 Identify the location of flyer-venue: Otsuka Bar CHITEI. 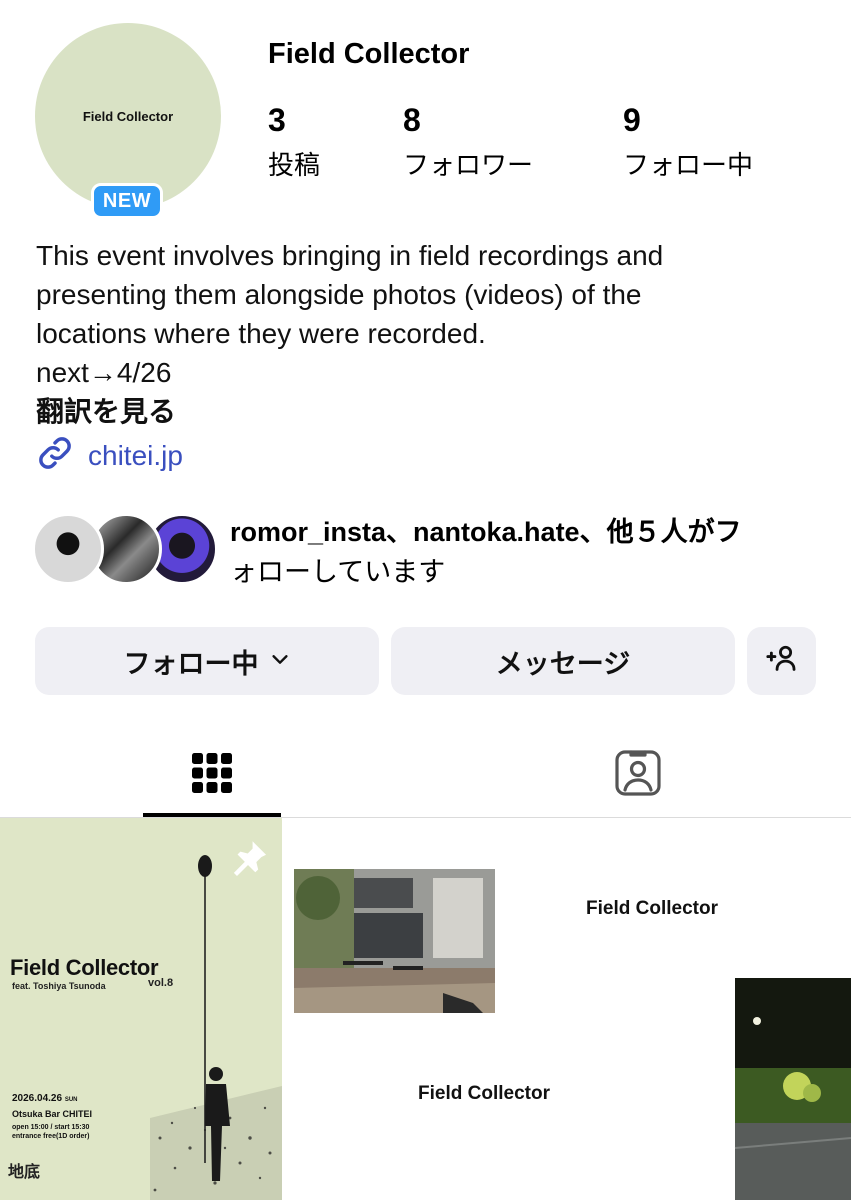
(52, 1114).